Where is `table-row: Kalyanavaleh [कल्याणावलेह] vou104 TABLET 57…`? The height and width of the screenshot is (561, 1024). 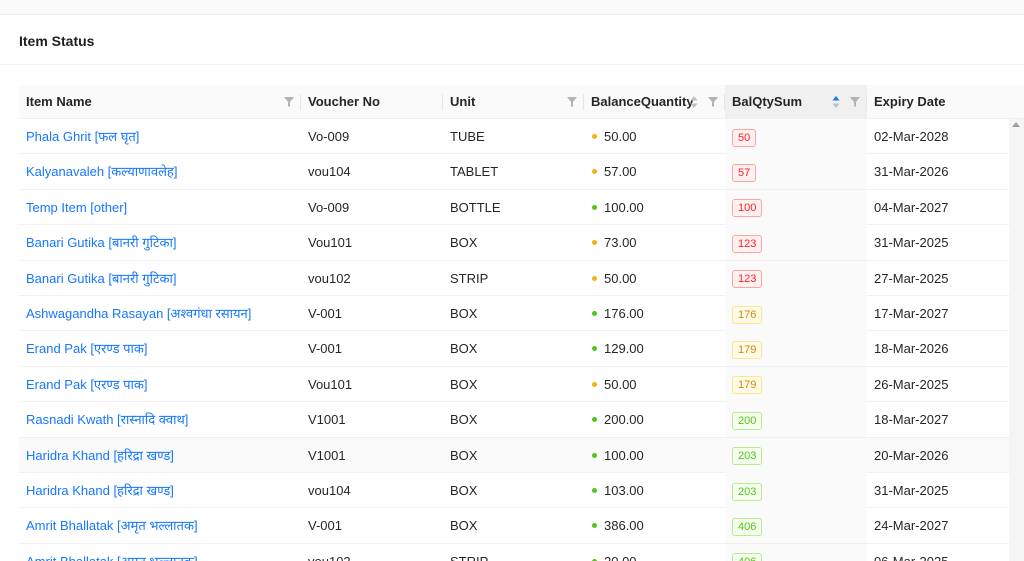 table-row: Kalyanavaleh [कल्याणावलेह] vou104 TABLET 57… is located at coordinates (514, 172).